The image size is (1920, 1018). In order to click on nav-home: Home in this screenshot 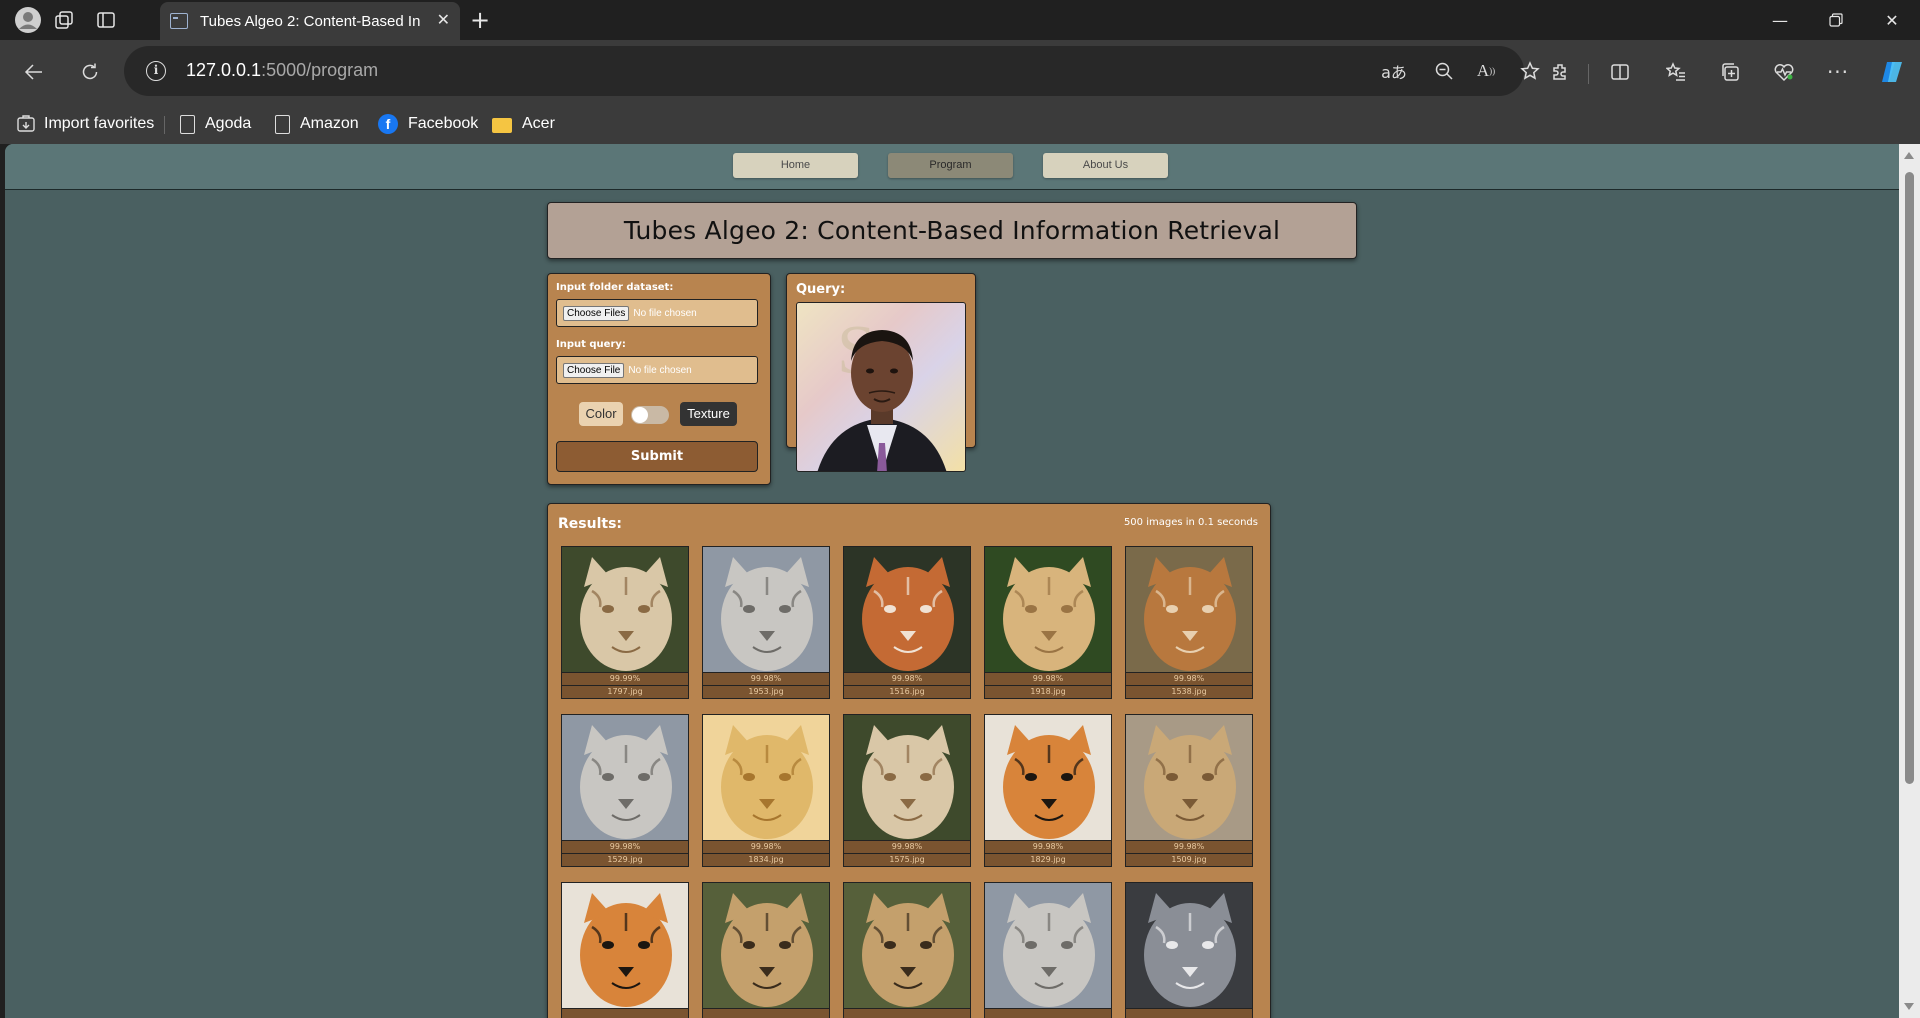, I will do `click(795, 165)`.